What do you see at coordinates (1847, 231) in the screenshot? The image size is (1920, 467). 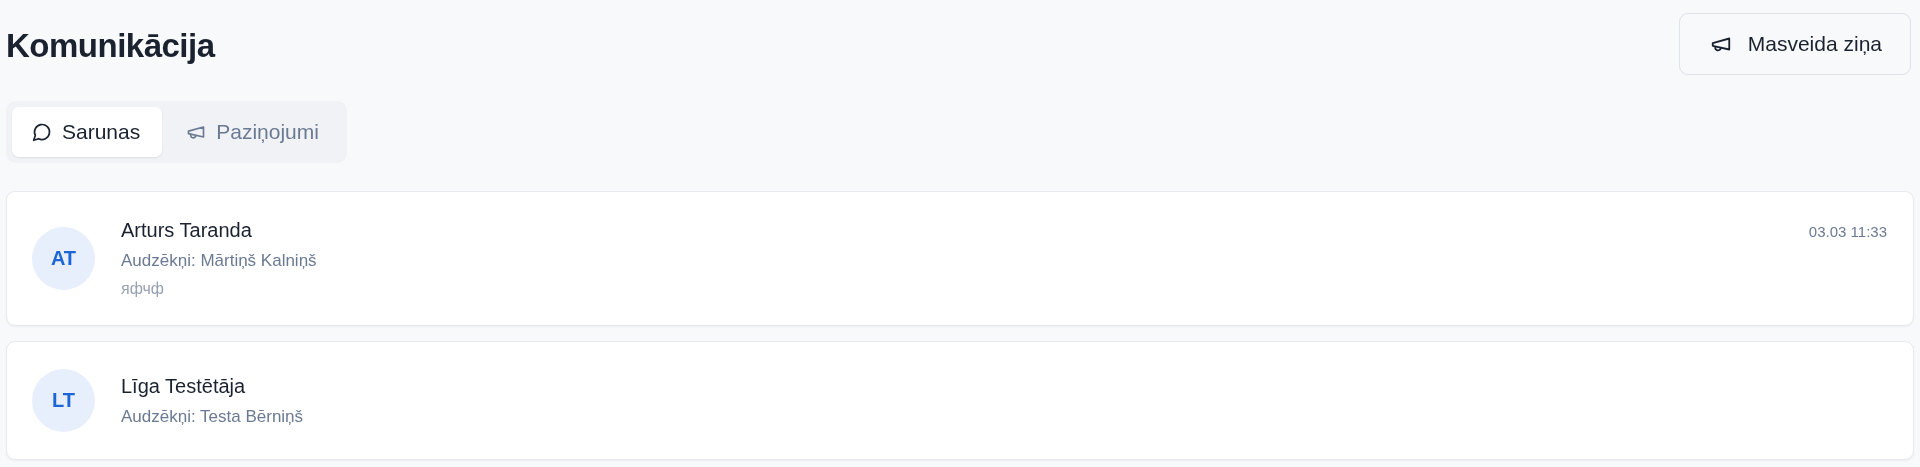 I see `message-time: 03.03 11:33` at bounding box center [1847, 231].